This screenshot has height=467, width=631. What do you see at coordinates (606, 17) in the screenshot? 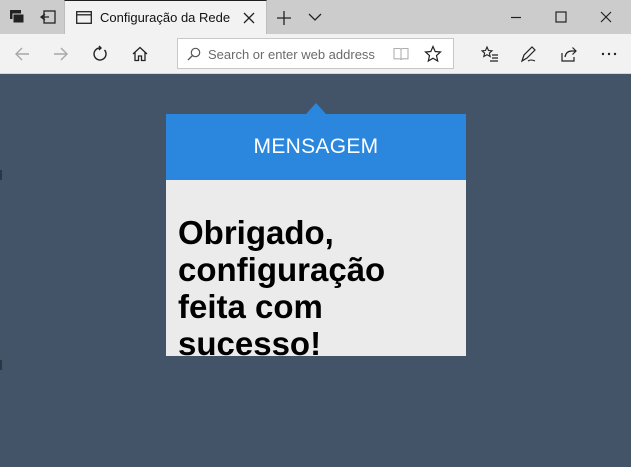
I see `close-window-icon` at bounding box center [606, 17].